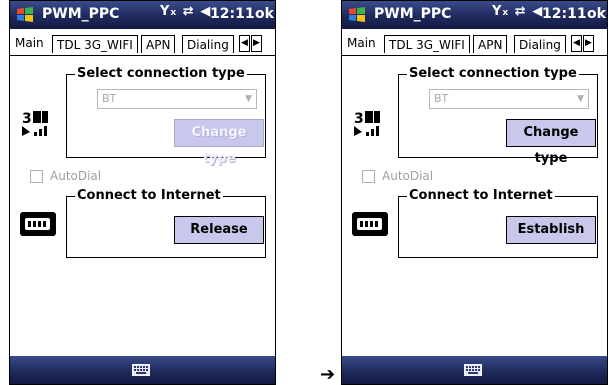 The height and width of the screenshot is (385, 614). What do you see at coordinates (219, 230) in the screenshot?
I see `release-button: Release` at bounding box center [219, 230].